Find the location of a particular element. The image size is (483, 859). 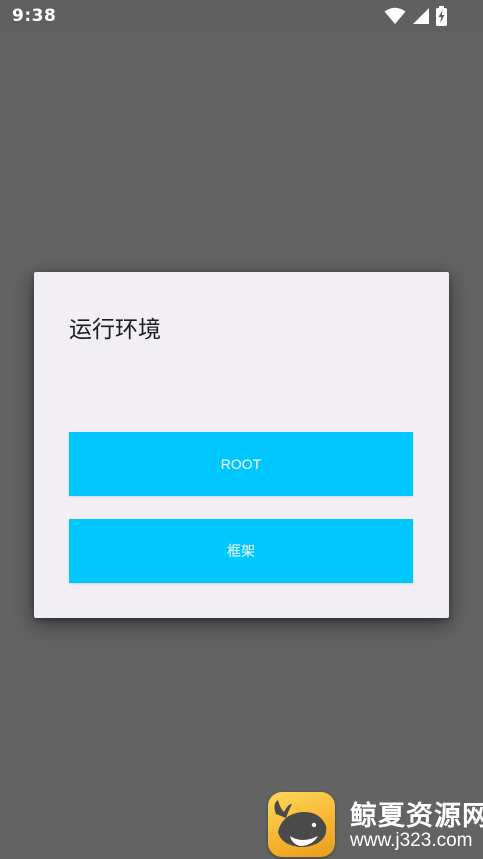

watermark-title: 鲸夏资源网 is located at coordinates (416, 816).